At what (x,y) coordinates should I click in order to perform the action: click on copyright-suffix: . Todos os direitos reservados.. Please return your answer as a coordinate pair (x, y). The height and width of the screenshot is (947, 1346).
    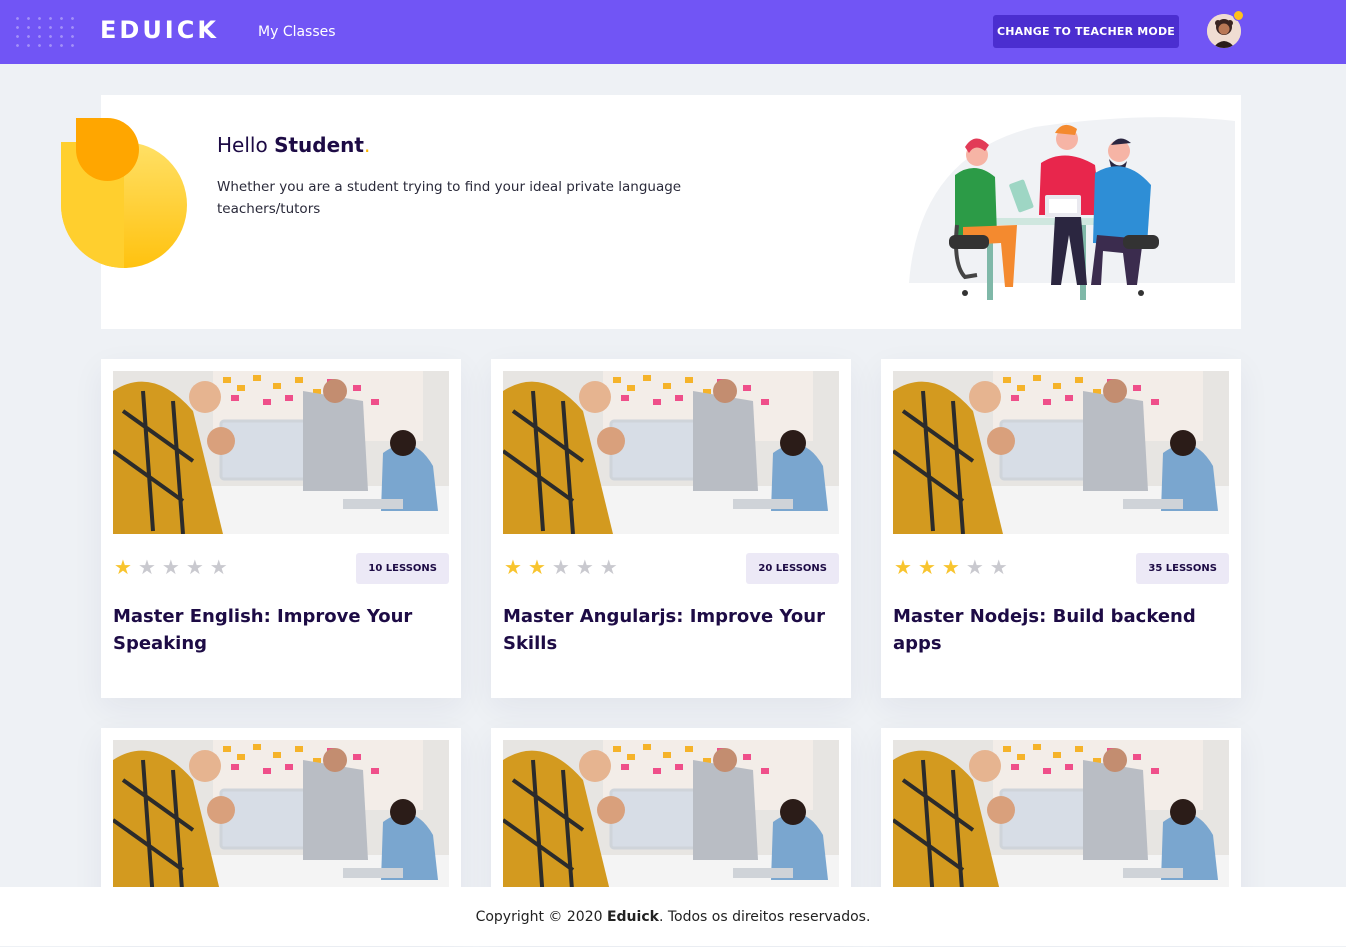
    Looking at the image, I should click on (764, 917).